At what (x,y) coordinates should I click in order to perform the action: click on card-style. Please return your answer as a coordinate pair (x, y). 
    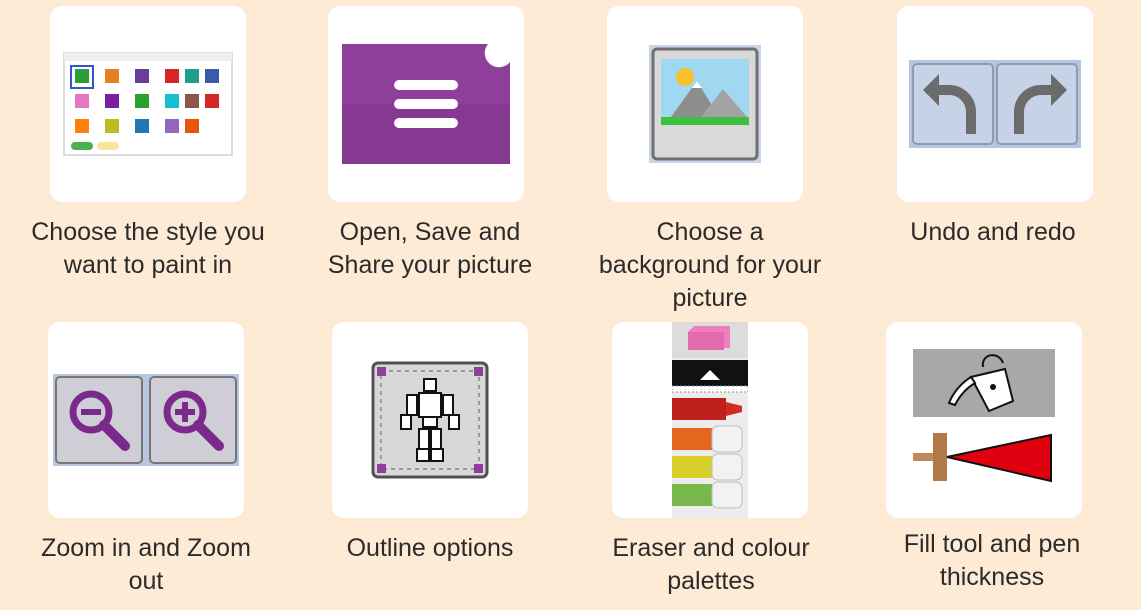
    Looking at the image, I should click on (148, 104).